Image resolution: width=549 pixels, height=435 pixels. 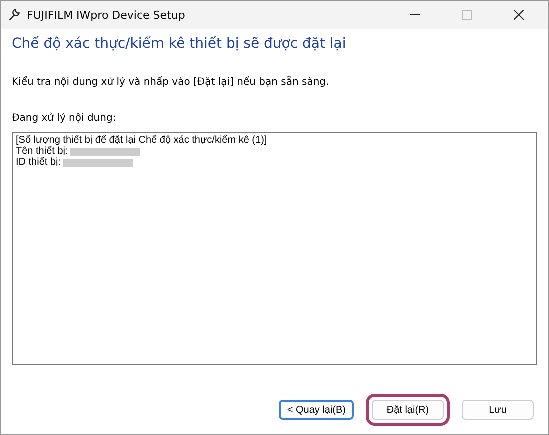 I want to click on content-label: Đang xử lý nội dung:, so click(x=65, y=118).